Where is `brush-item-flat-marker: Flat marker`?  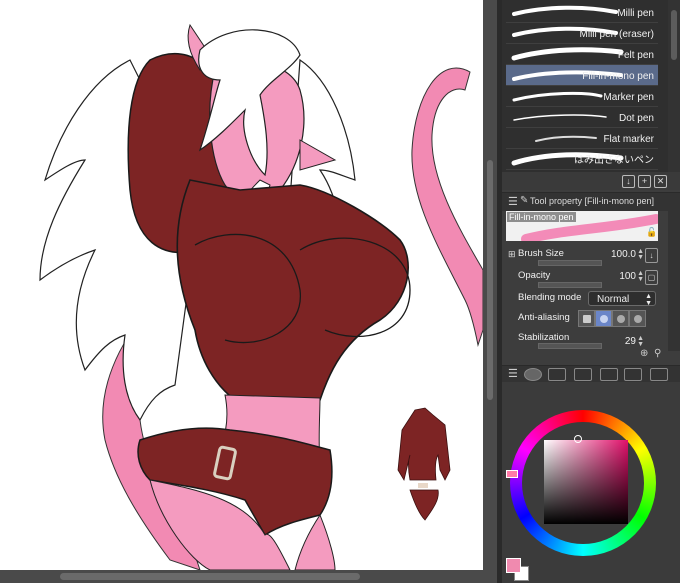
brush-item-flat-marker: Flat marker is located at coordinates (582, 138).